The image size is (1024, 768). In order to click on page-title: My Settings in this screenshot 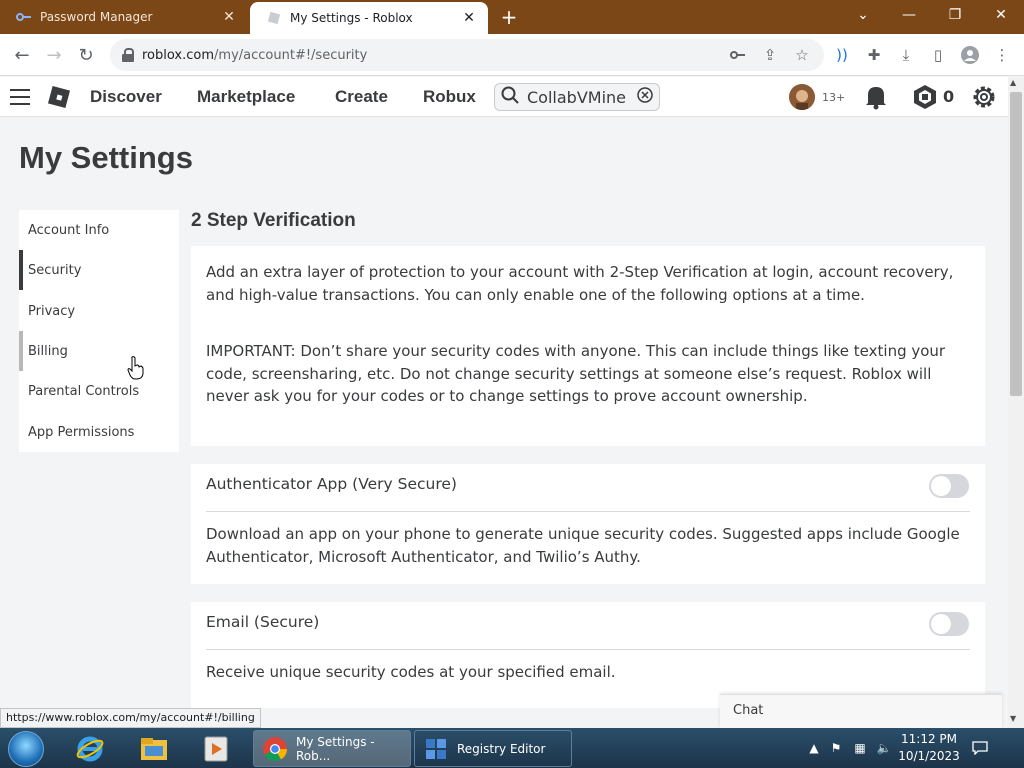, I will do `click(106, 157)`.